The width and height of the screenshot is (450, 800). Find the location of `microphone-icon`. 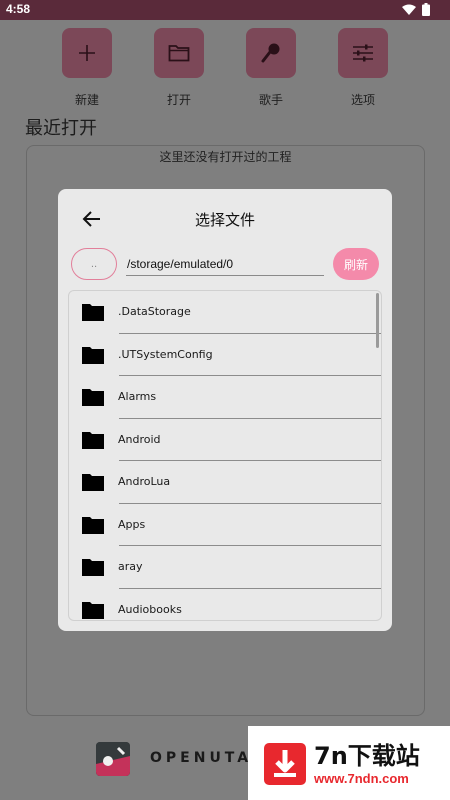

microphone-icon is located at coordinates (270, 53).